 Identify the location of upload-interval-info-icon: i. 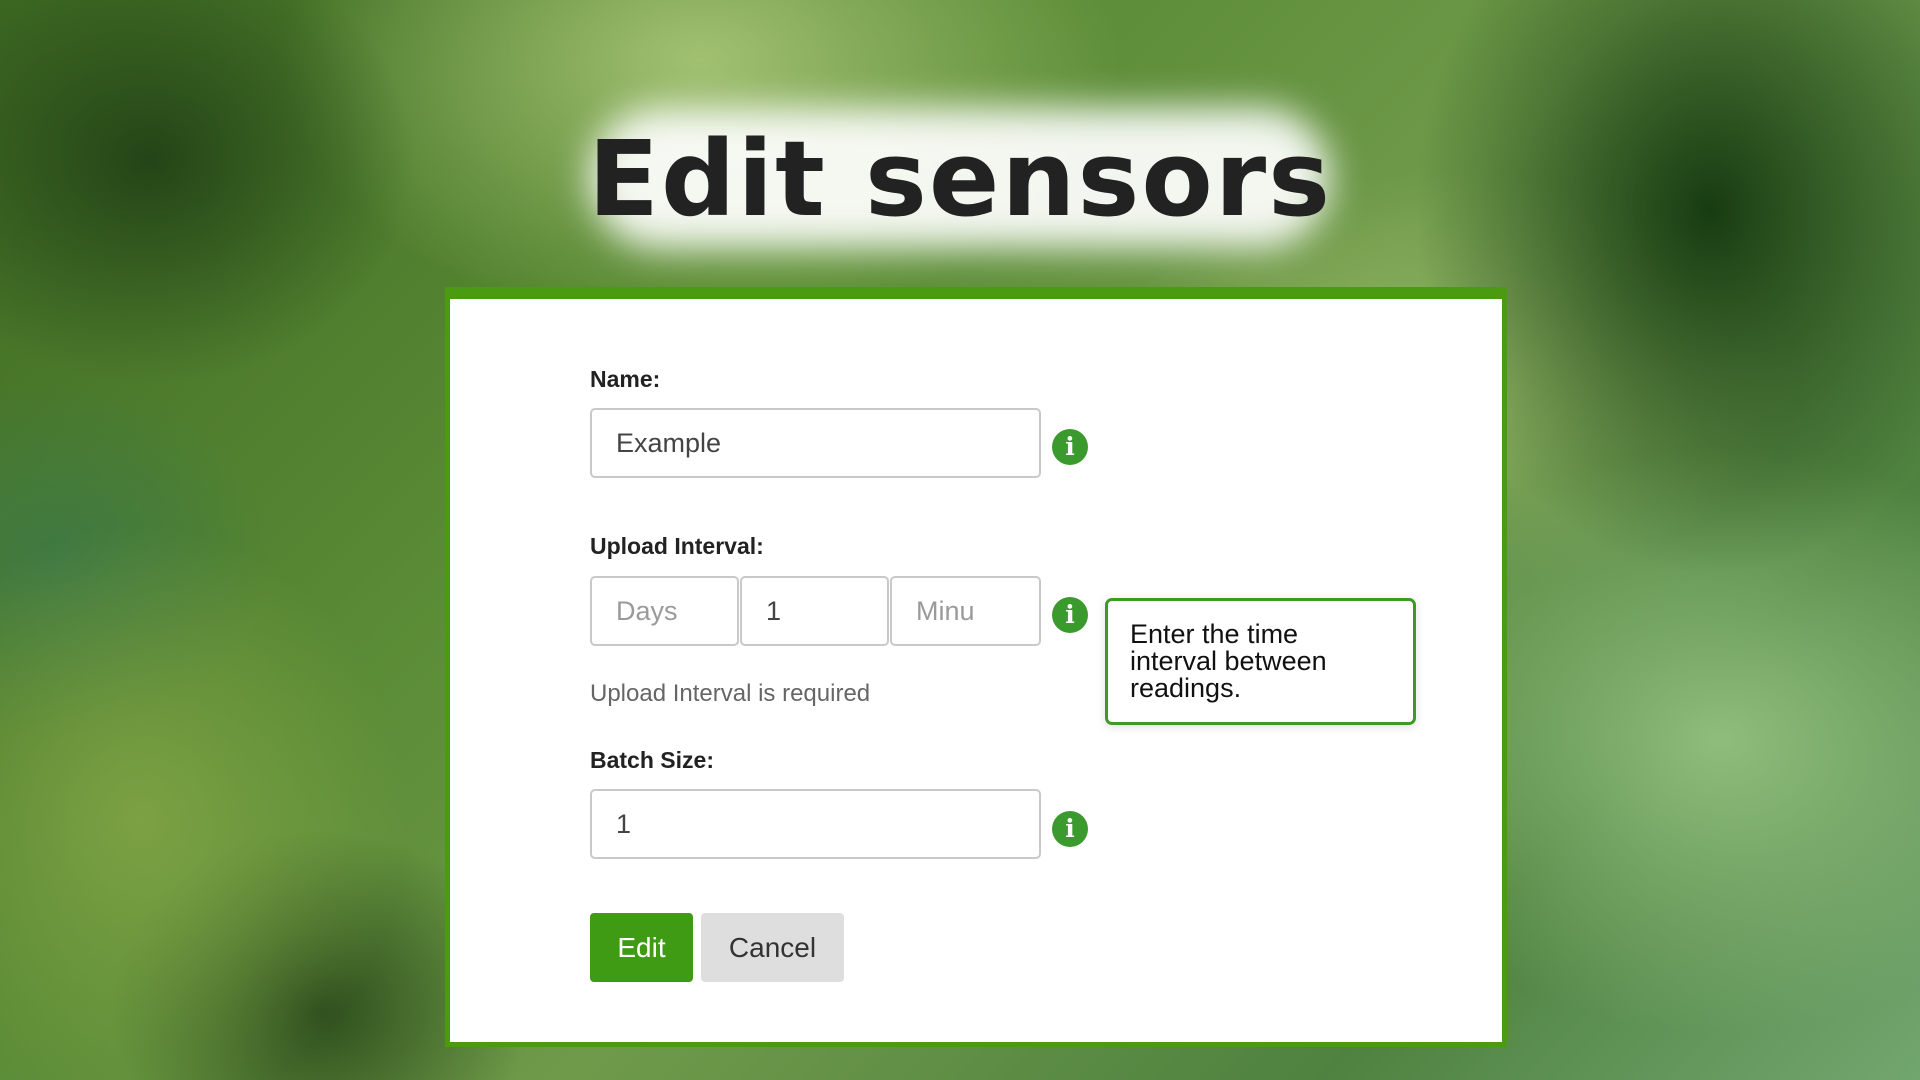
(1070, 615).